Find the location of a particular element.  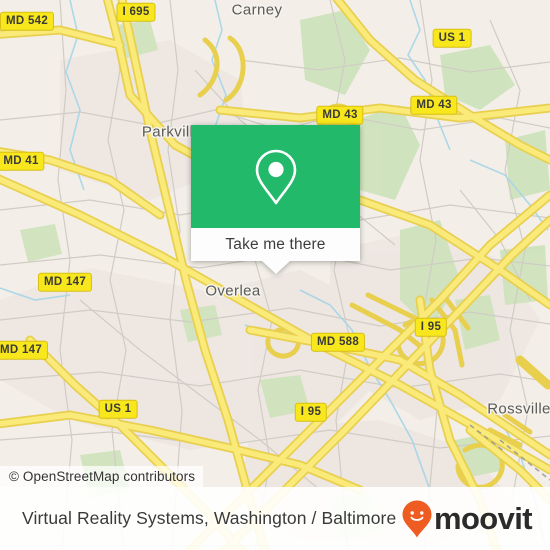

callout-image-panel is located at coordinates (275, 176).